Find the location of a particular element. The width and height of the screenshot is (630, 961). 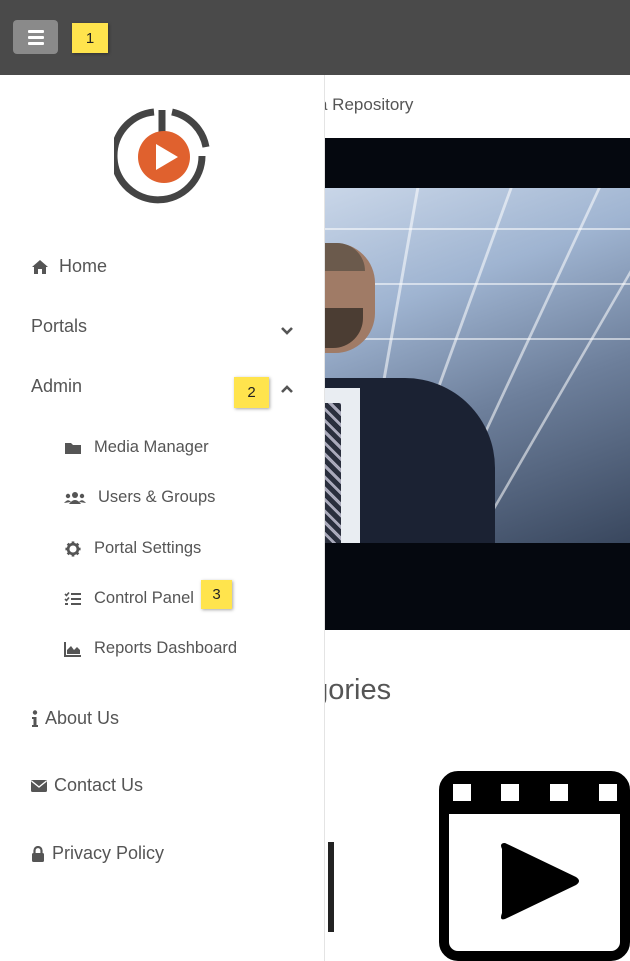

sidebar-item-label: Portals is located at coordinates (59, 326).